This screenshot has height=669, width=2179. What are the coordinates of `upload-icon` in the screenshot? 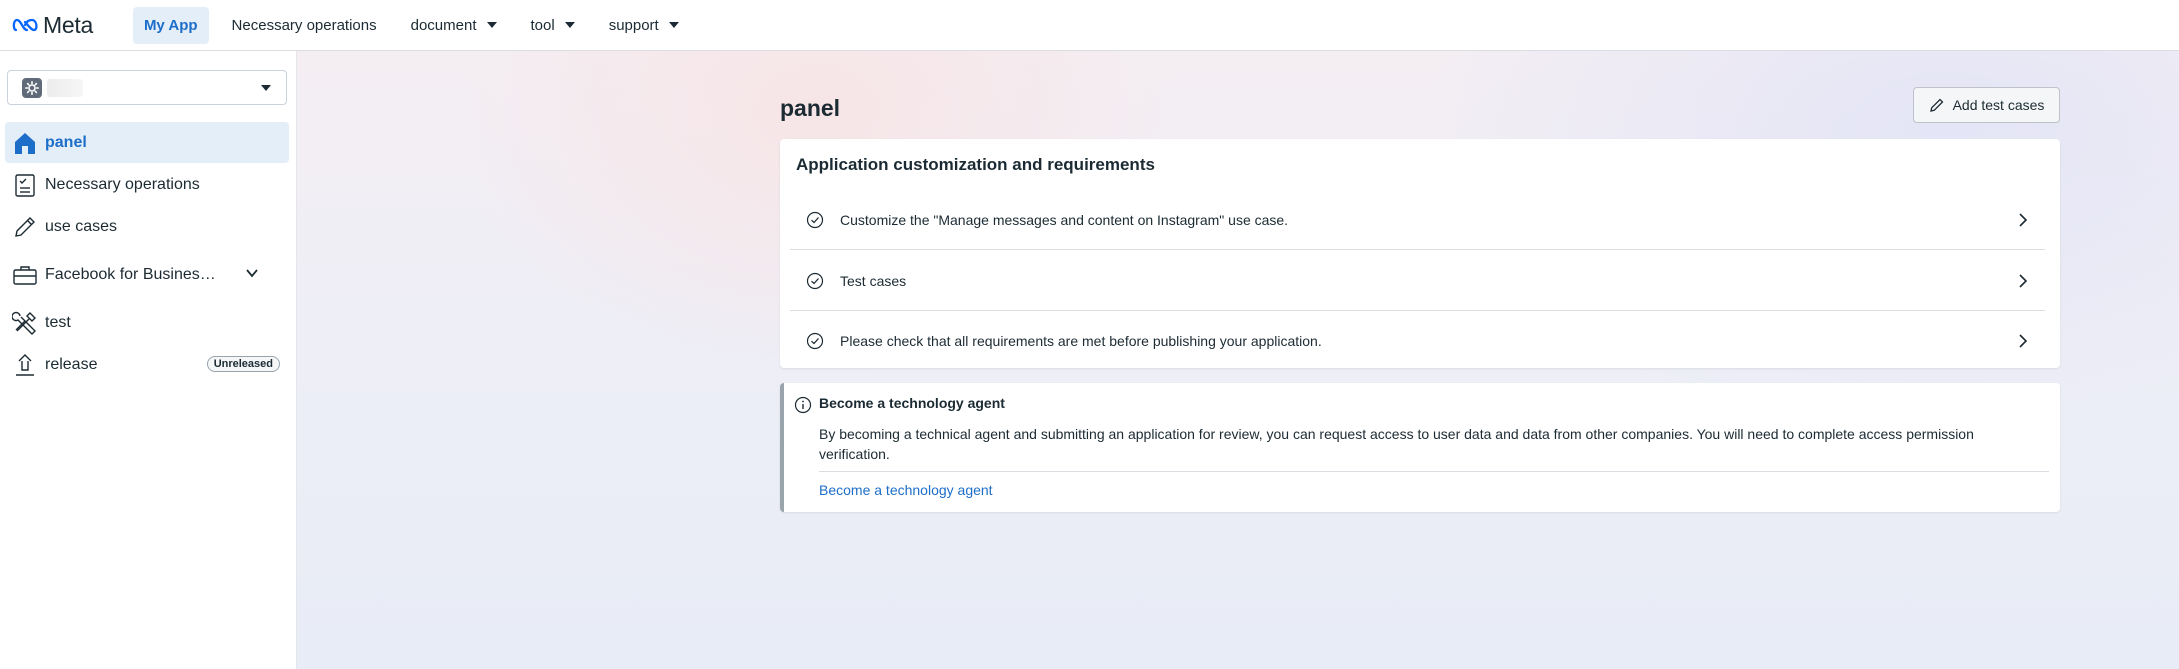 It's located at (25, 365).